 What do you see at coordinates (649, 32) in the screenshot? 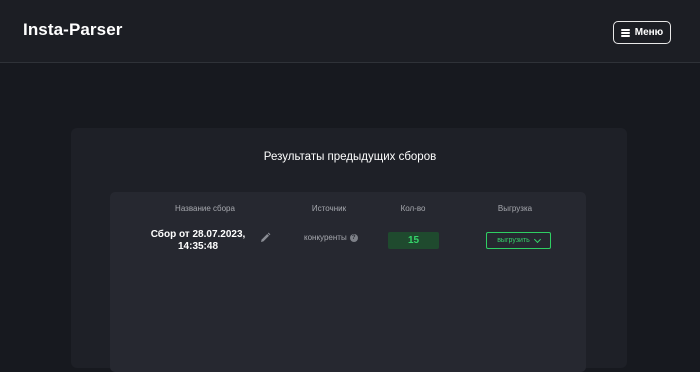
I see `menu-button-label: Меню` at bounding box center [649, 32].